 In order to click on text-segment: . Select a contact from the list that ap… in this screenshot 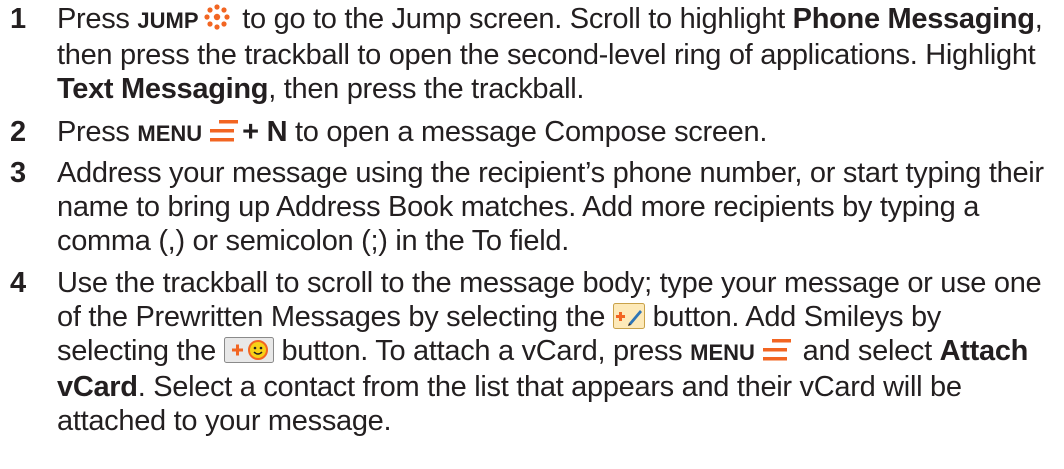, I will do `click(509, 404)`.